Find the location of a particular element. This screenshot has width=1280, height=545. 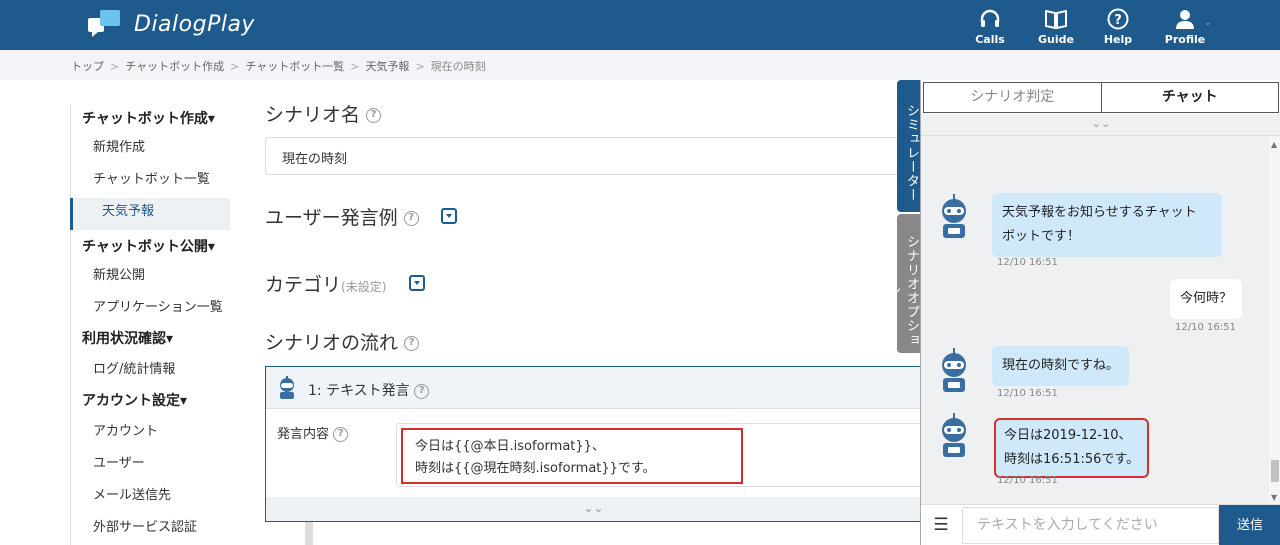

person-icon is located at coordinates (1185, 19).